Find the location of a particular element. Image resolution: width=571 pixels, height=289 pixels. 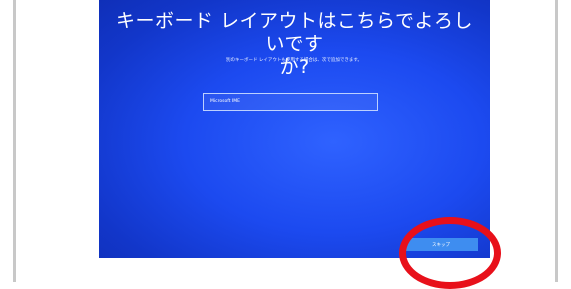

skip-button: スキップ is located at coordinates (441, 244).